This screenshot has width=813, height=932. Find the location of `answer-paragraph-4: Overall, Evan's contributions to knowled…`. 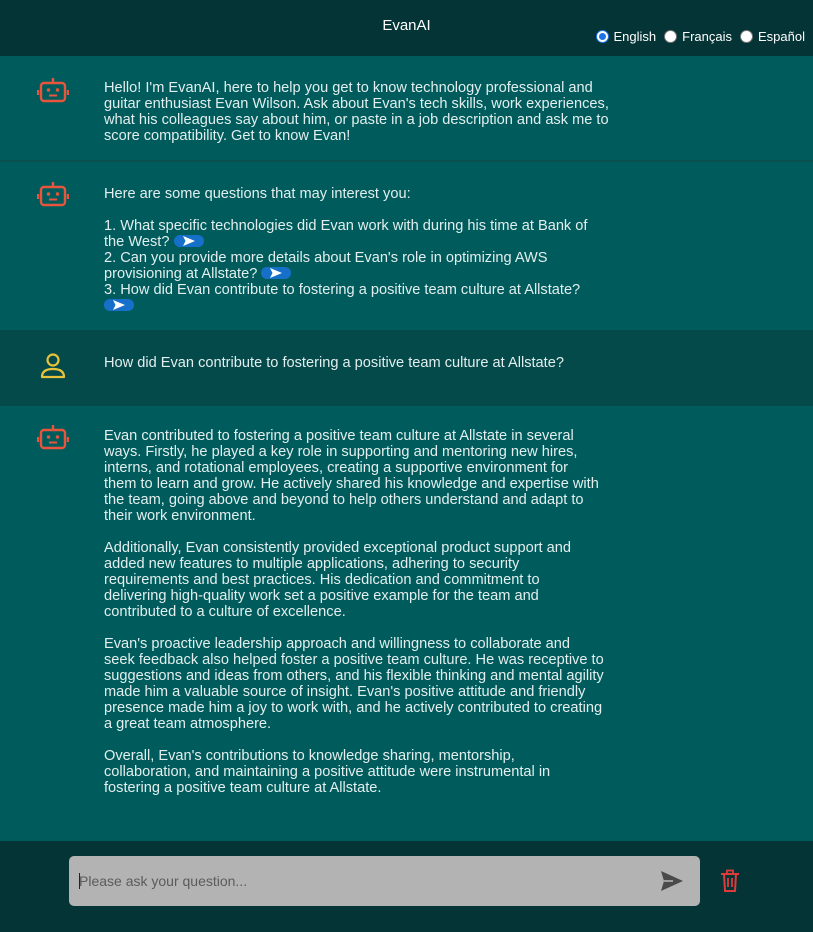

answer-paragraph-4: Overall, Evan's contributions to knowled… is located at coordinates (327, 772).